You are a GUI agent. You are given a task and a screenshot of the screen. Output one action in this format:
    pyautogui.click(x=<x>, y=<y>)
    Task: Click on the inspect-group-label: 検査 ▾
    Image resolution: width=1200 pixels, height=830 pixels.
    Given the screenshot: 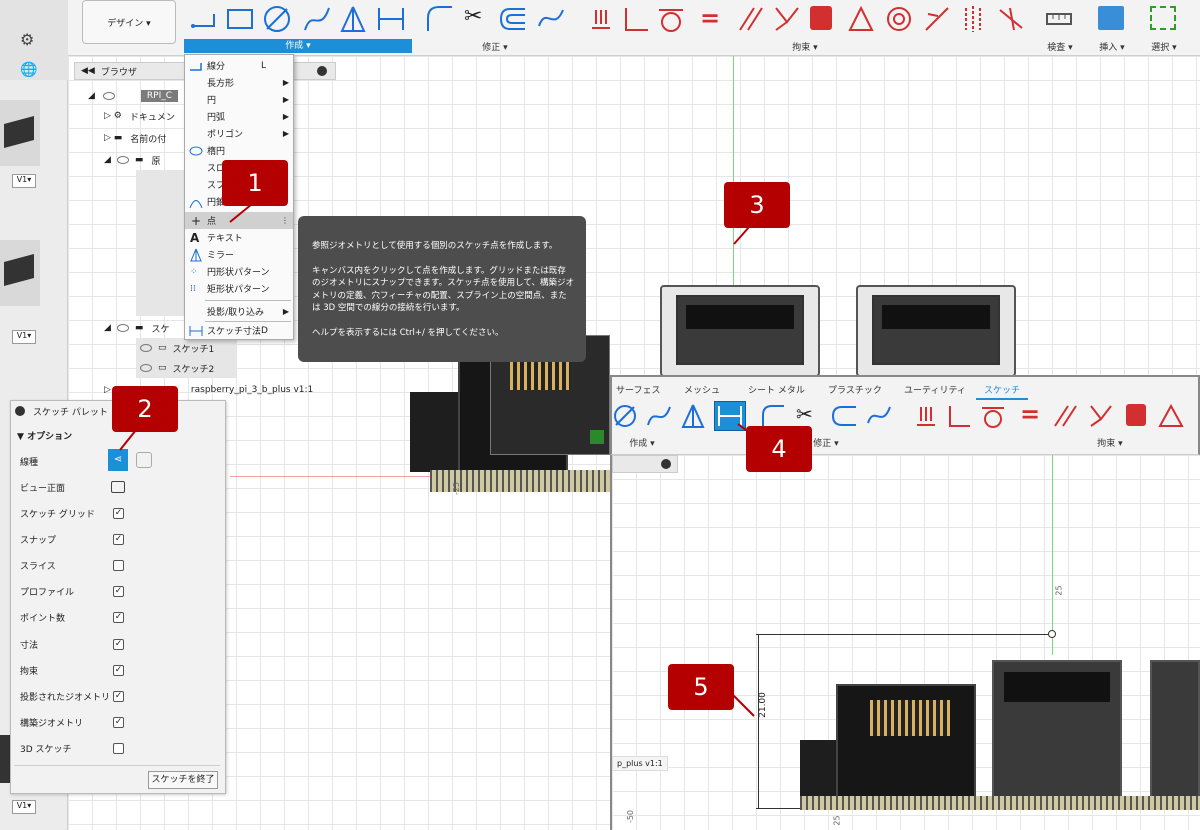 What is the action you would take?
    pyautogui.click(x=1060, y=46)
    